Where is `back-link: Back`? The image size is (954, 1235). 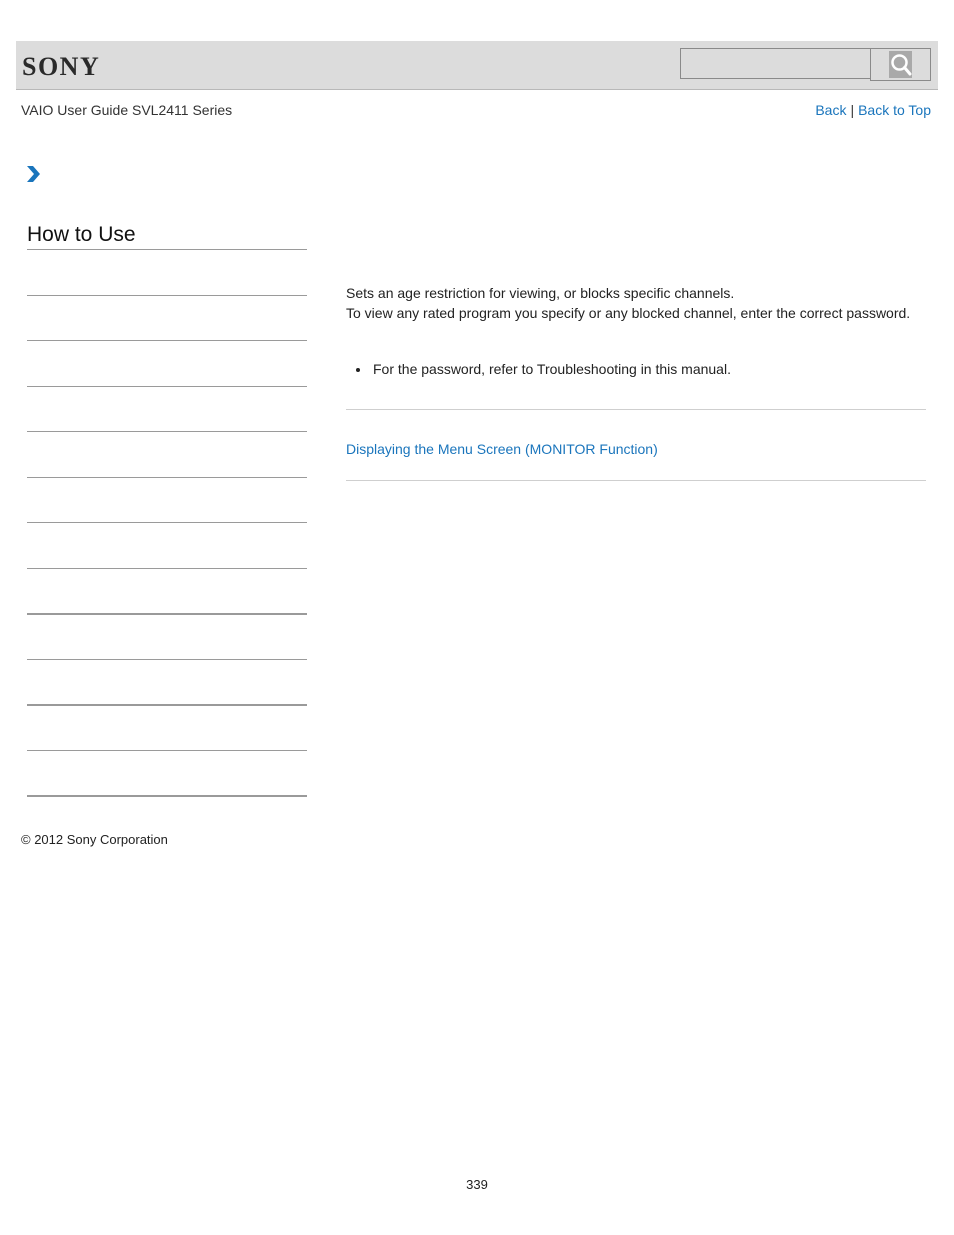
back-link: Back is located at coordinates (830, 110).